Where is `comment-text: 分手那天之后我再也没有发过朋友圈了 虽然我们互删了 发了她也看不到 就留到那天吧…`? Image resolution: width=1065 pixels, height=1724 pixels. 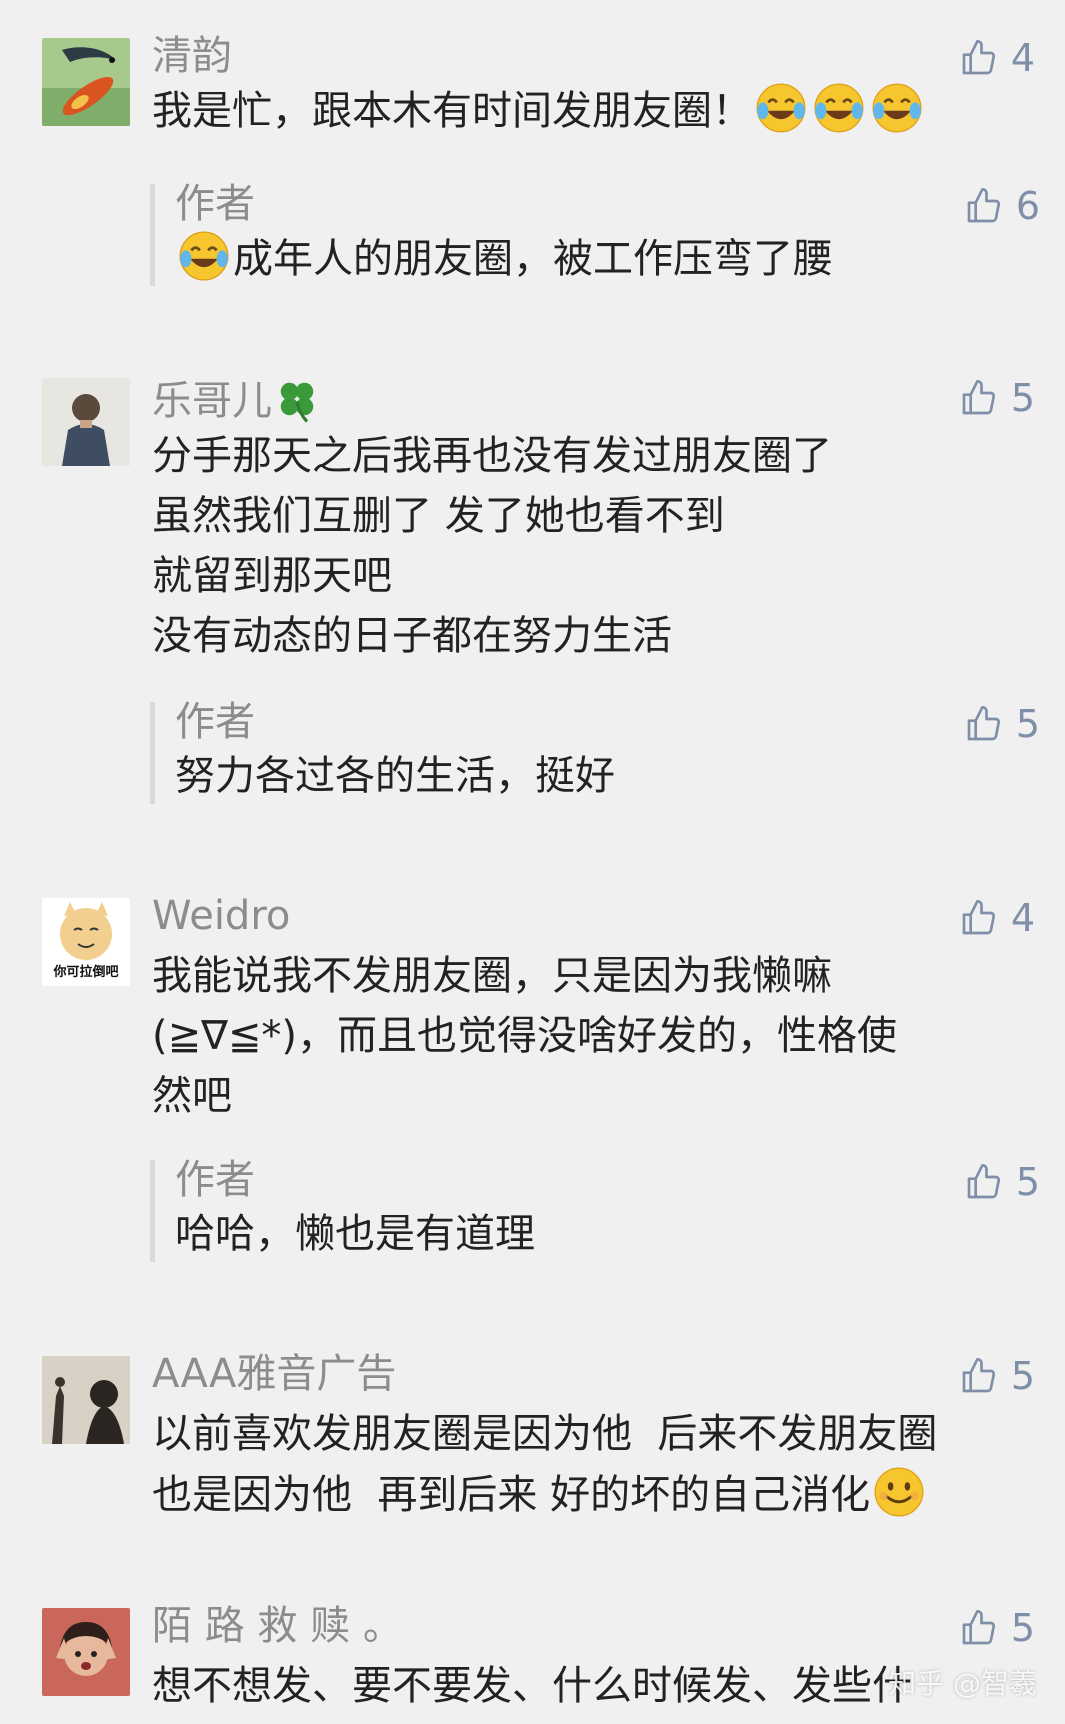 comment-text: 分手那天之后我再也没有发过朋友圈了 虽然我们互删了 发了她也看不到 就留到那天吧… is located at coordinates (492, 546).